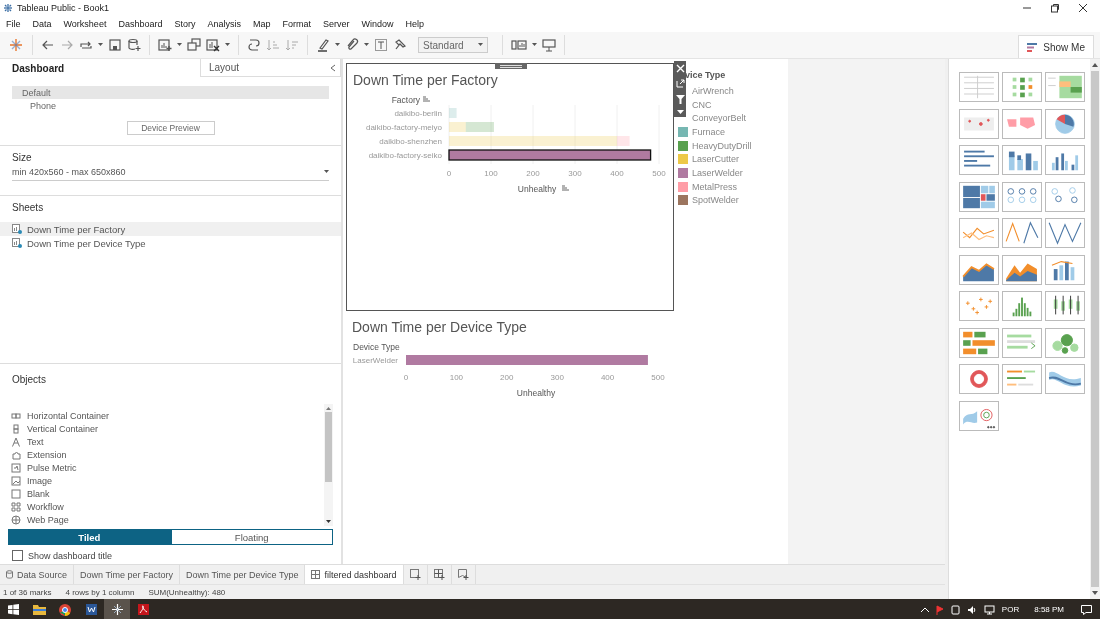 This screenshot has width=1100, height=619. What do you see at coordinates (166, 454) in the screenshot?
I see `object-item: Extension` at bounding box center [166, 454].